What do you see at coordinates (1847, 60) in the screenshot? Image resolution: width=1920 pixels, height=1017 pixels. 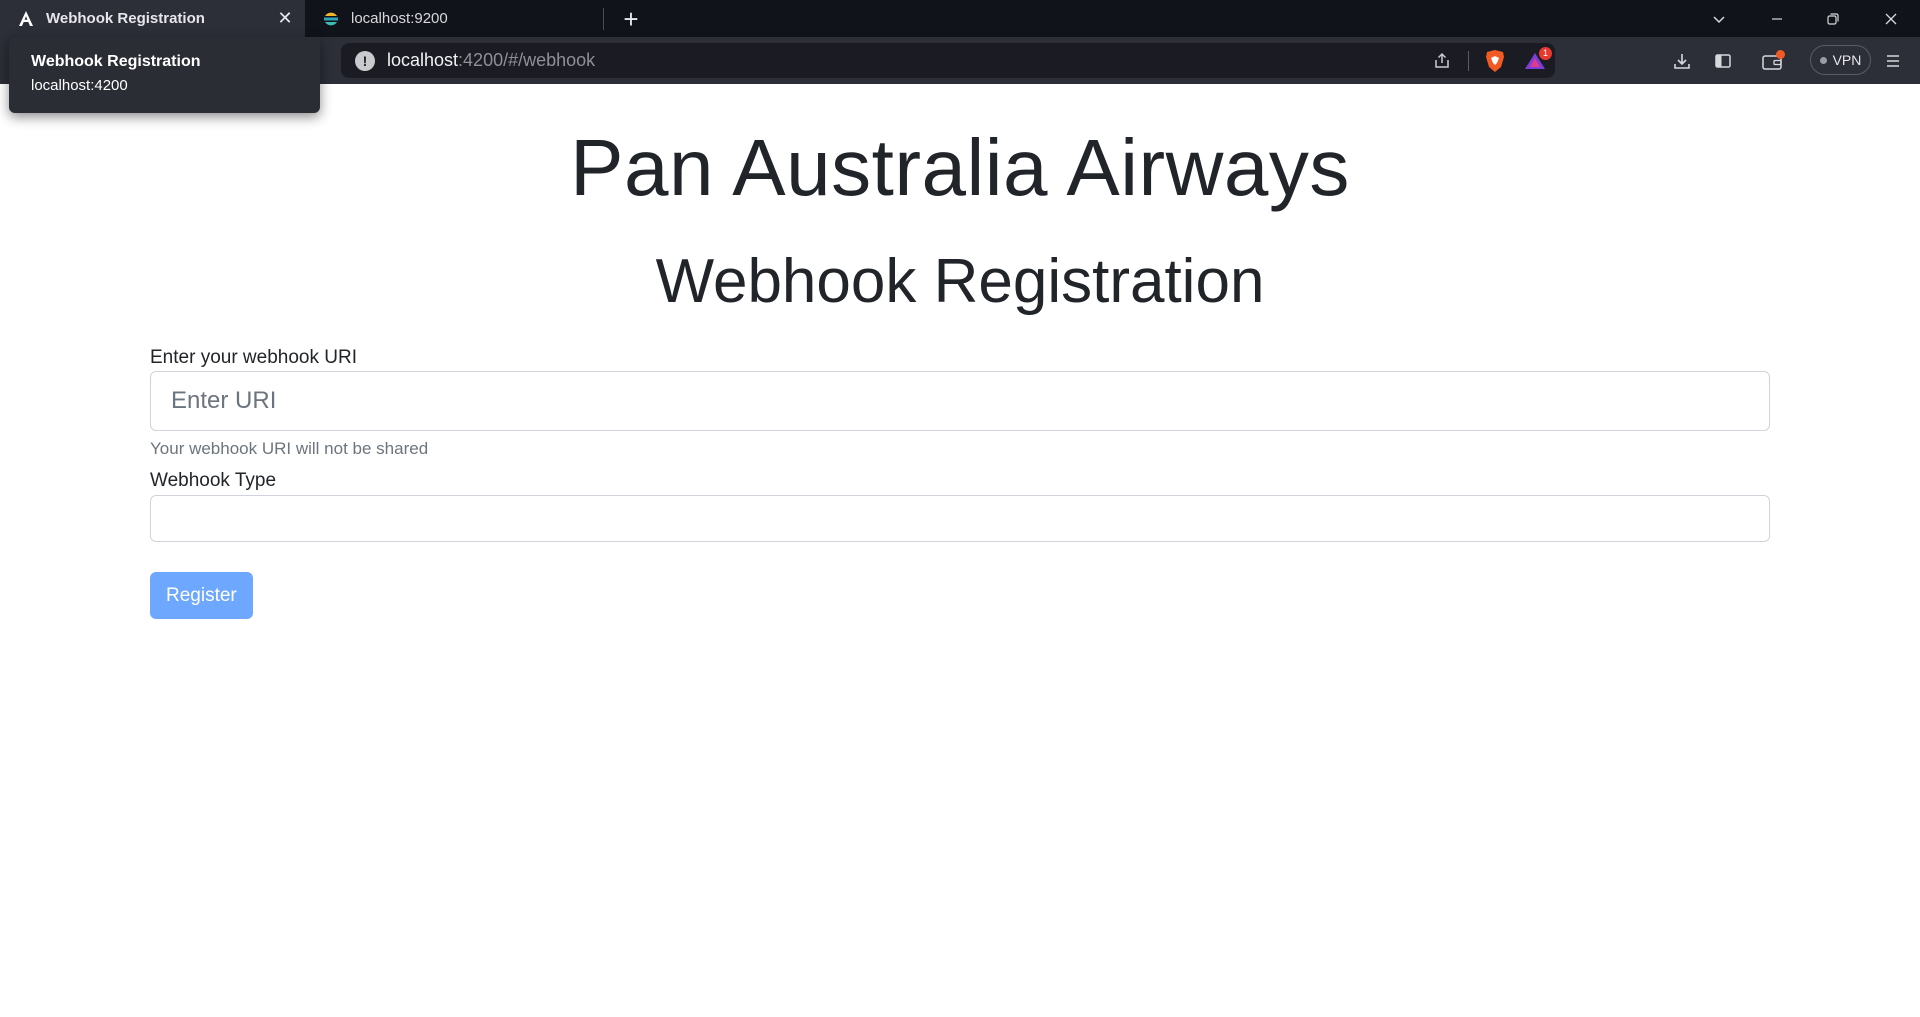 I see `vpn-label: VPN` at bounding box center [1847, 60].